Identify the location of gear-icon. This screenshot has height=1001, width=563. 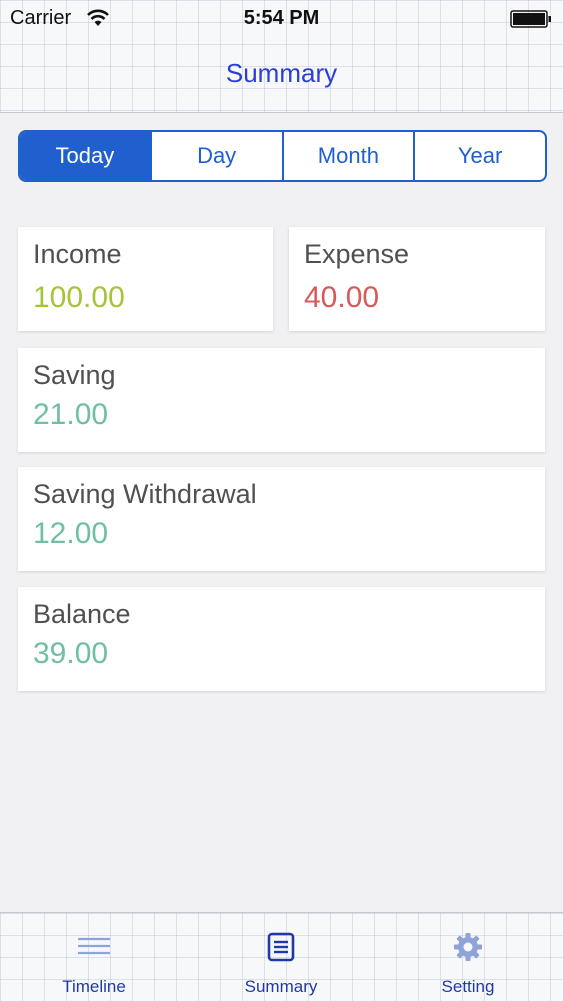
(468, 947).